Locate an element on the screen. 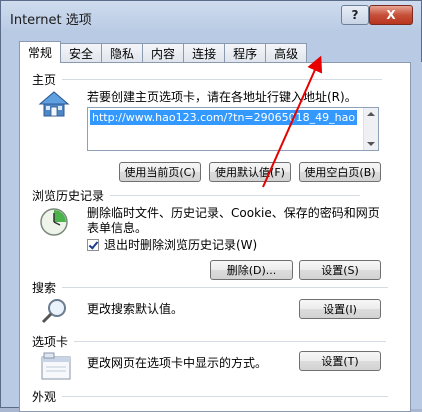 The height and width of the screenshot is (412, 422). search-description: 更改搜索默认值。 is located at coordinates (135, 309).